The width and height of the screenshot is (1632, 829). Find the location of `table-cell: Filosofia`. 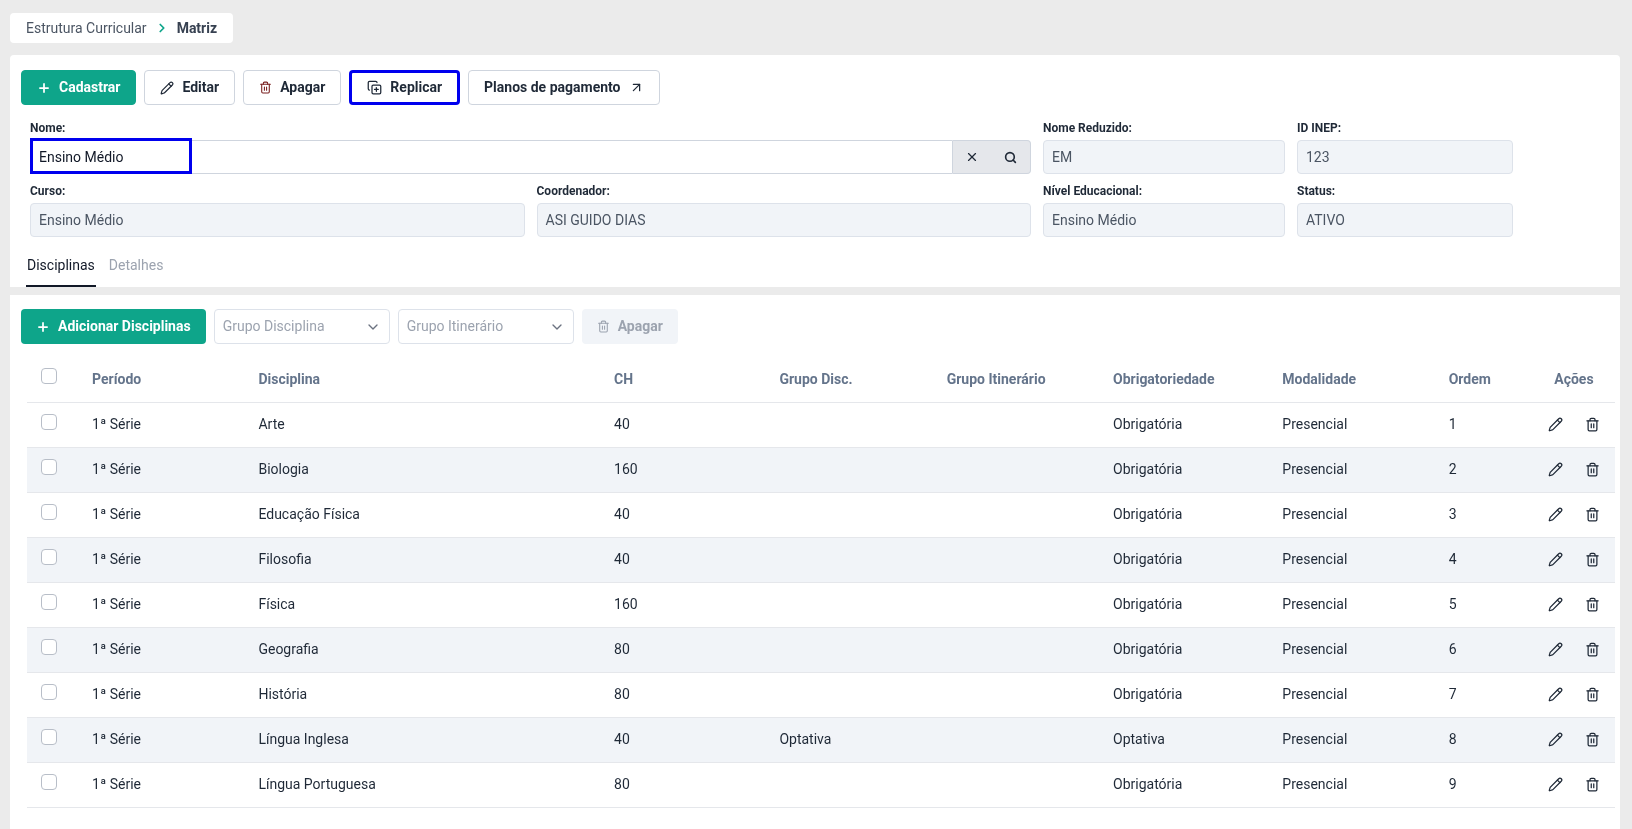

table-cell: Filosofia is located at coordinates (285, 559).